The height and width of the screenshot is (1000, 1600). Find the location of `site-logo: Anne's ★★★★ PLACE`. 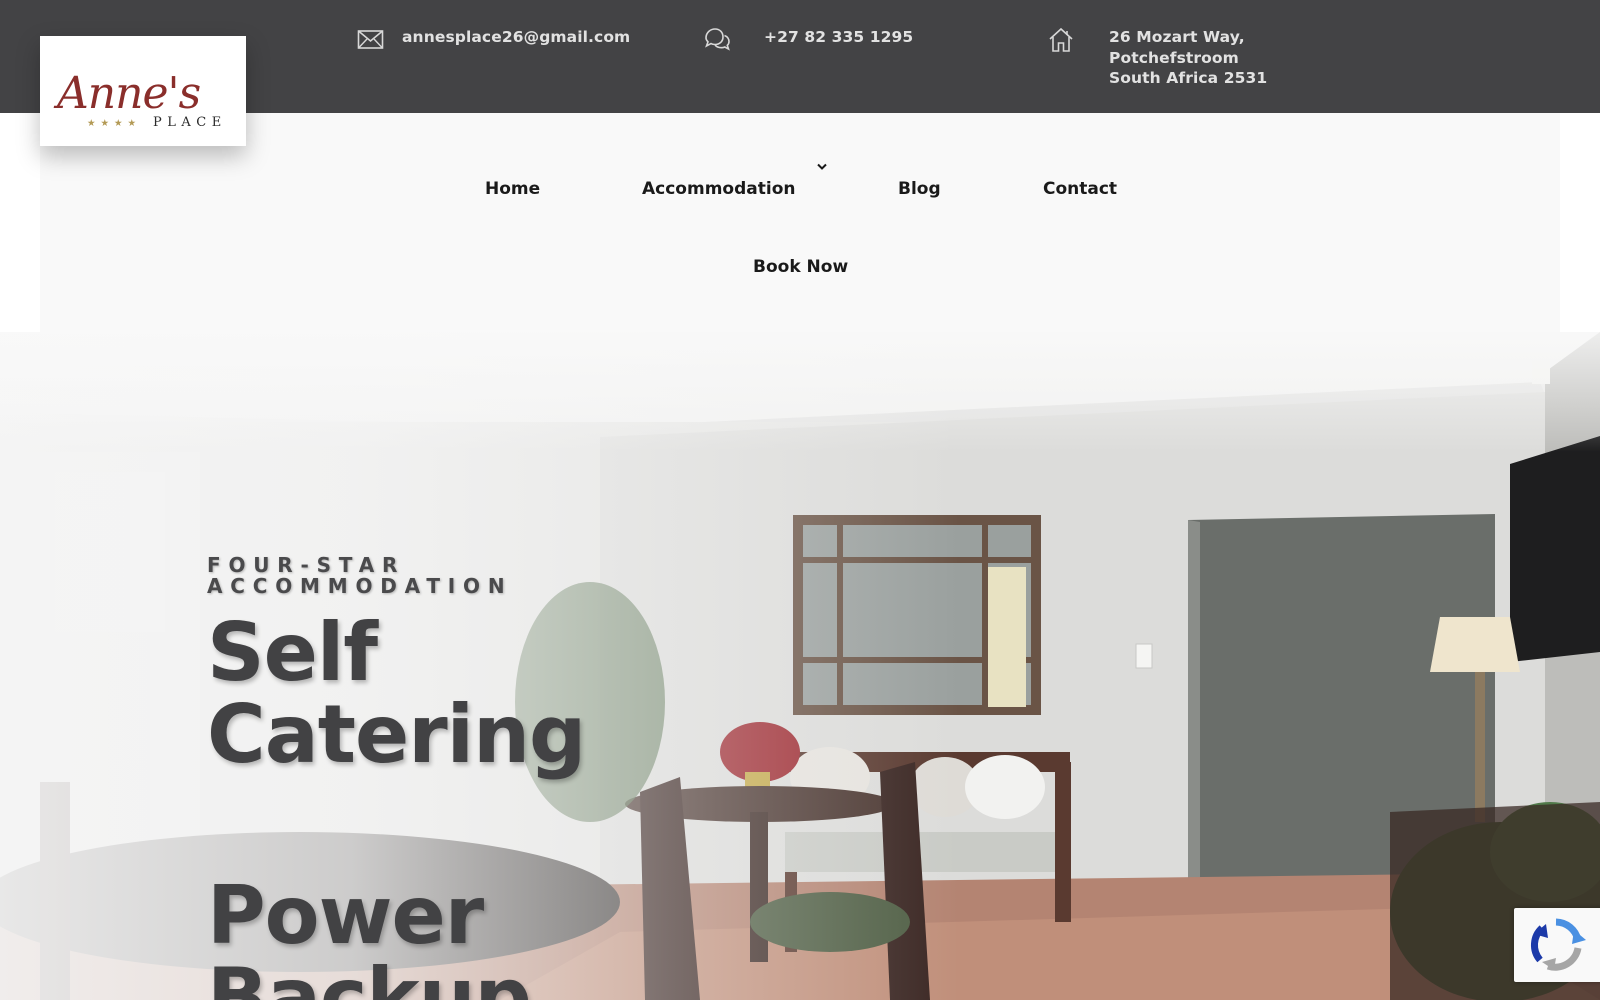

site-logo: Anne's ★★★★ PLACE is located at coordinates (143, 91).